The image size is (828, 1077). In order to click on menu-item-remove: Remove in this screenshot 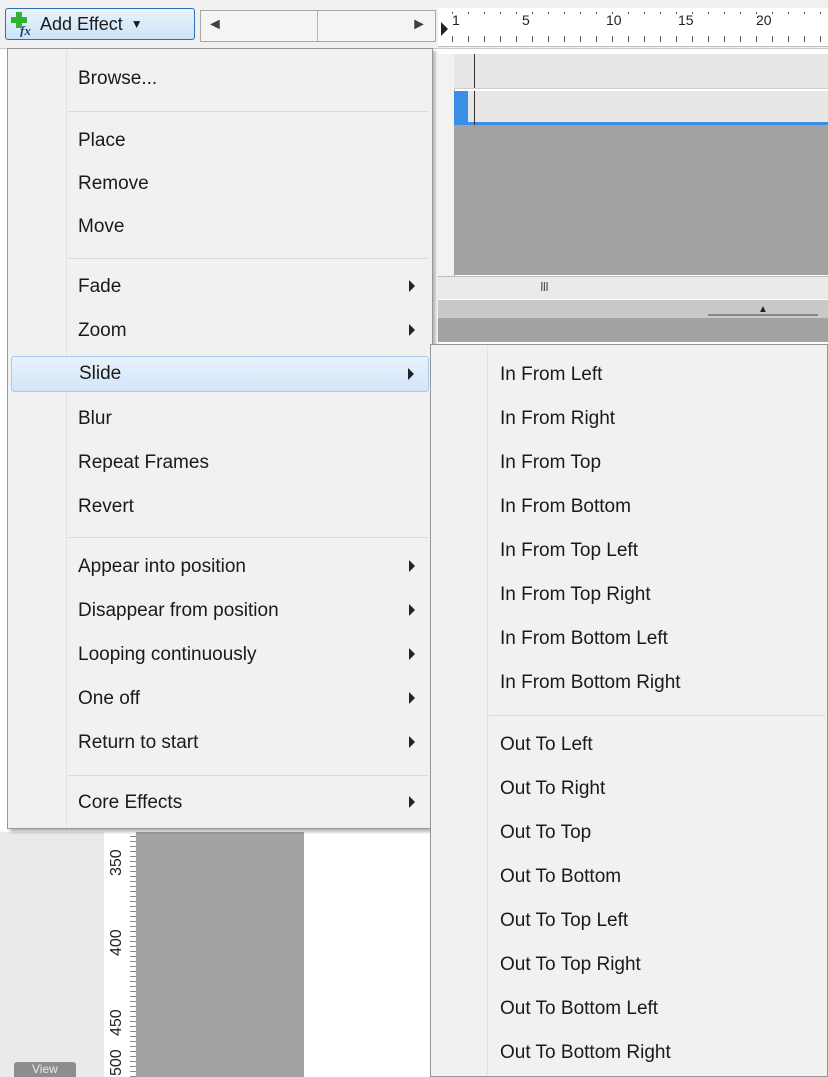, I will do `click(220, 184)`.